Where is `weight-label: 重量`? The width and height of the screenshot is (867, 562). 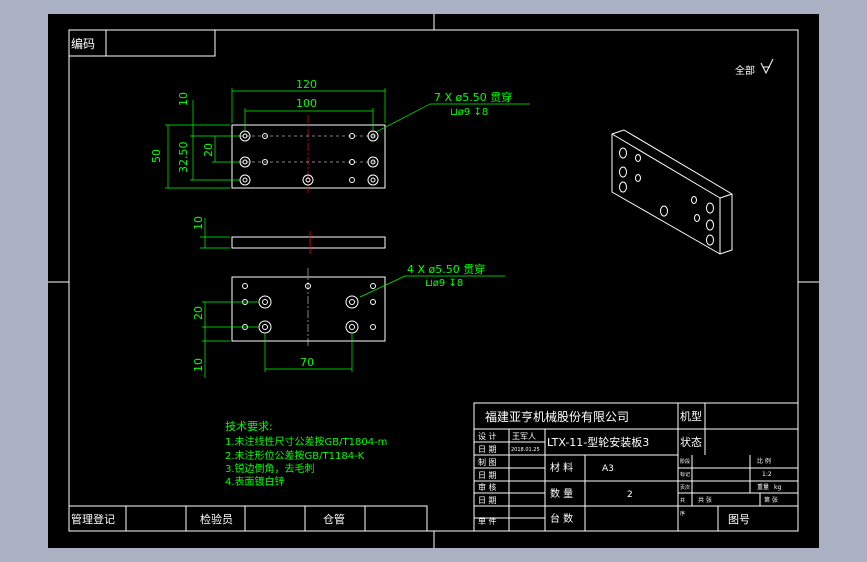 weight-label: 重量 is located at coordinates (763, 487).